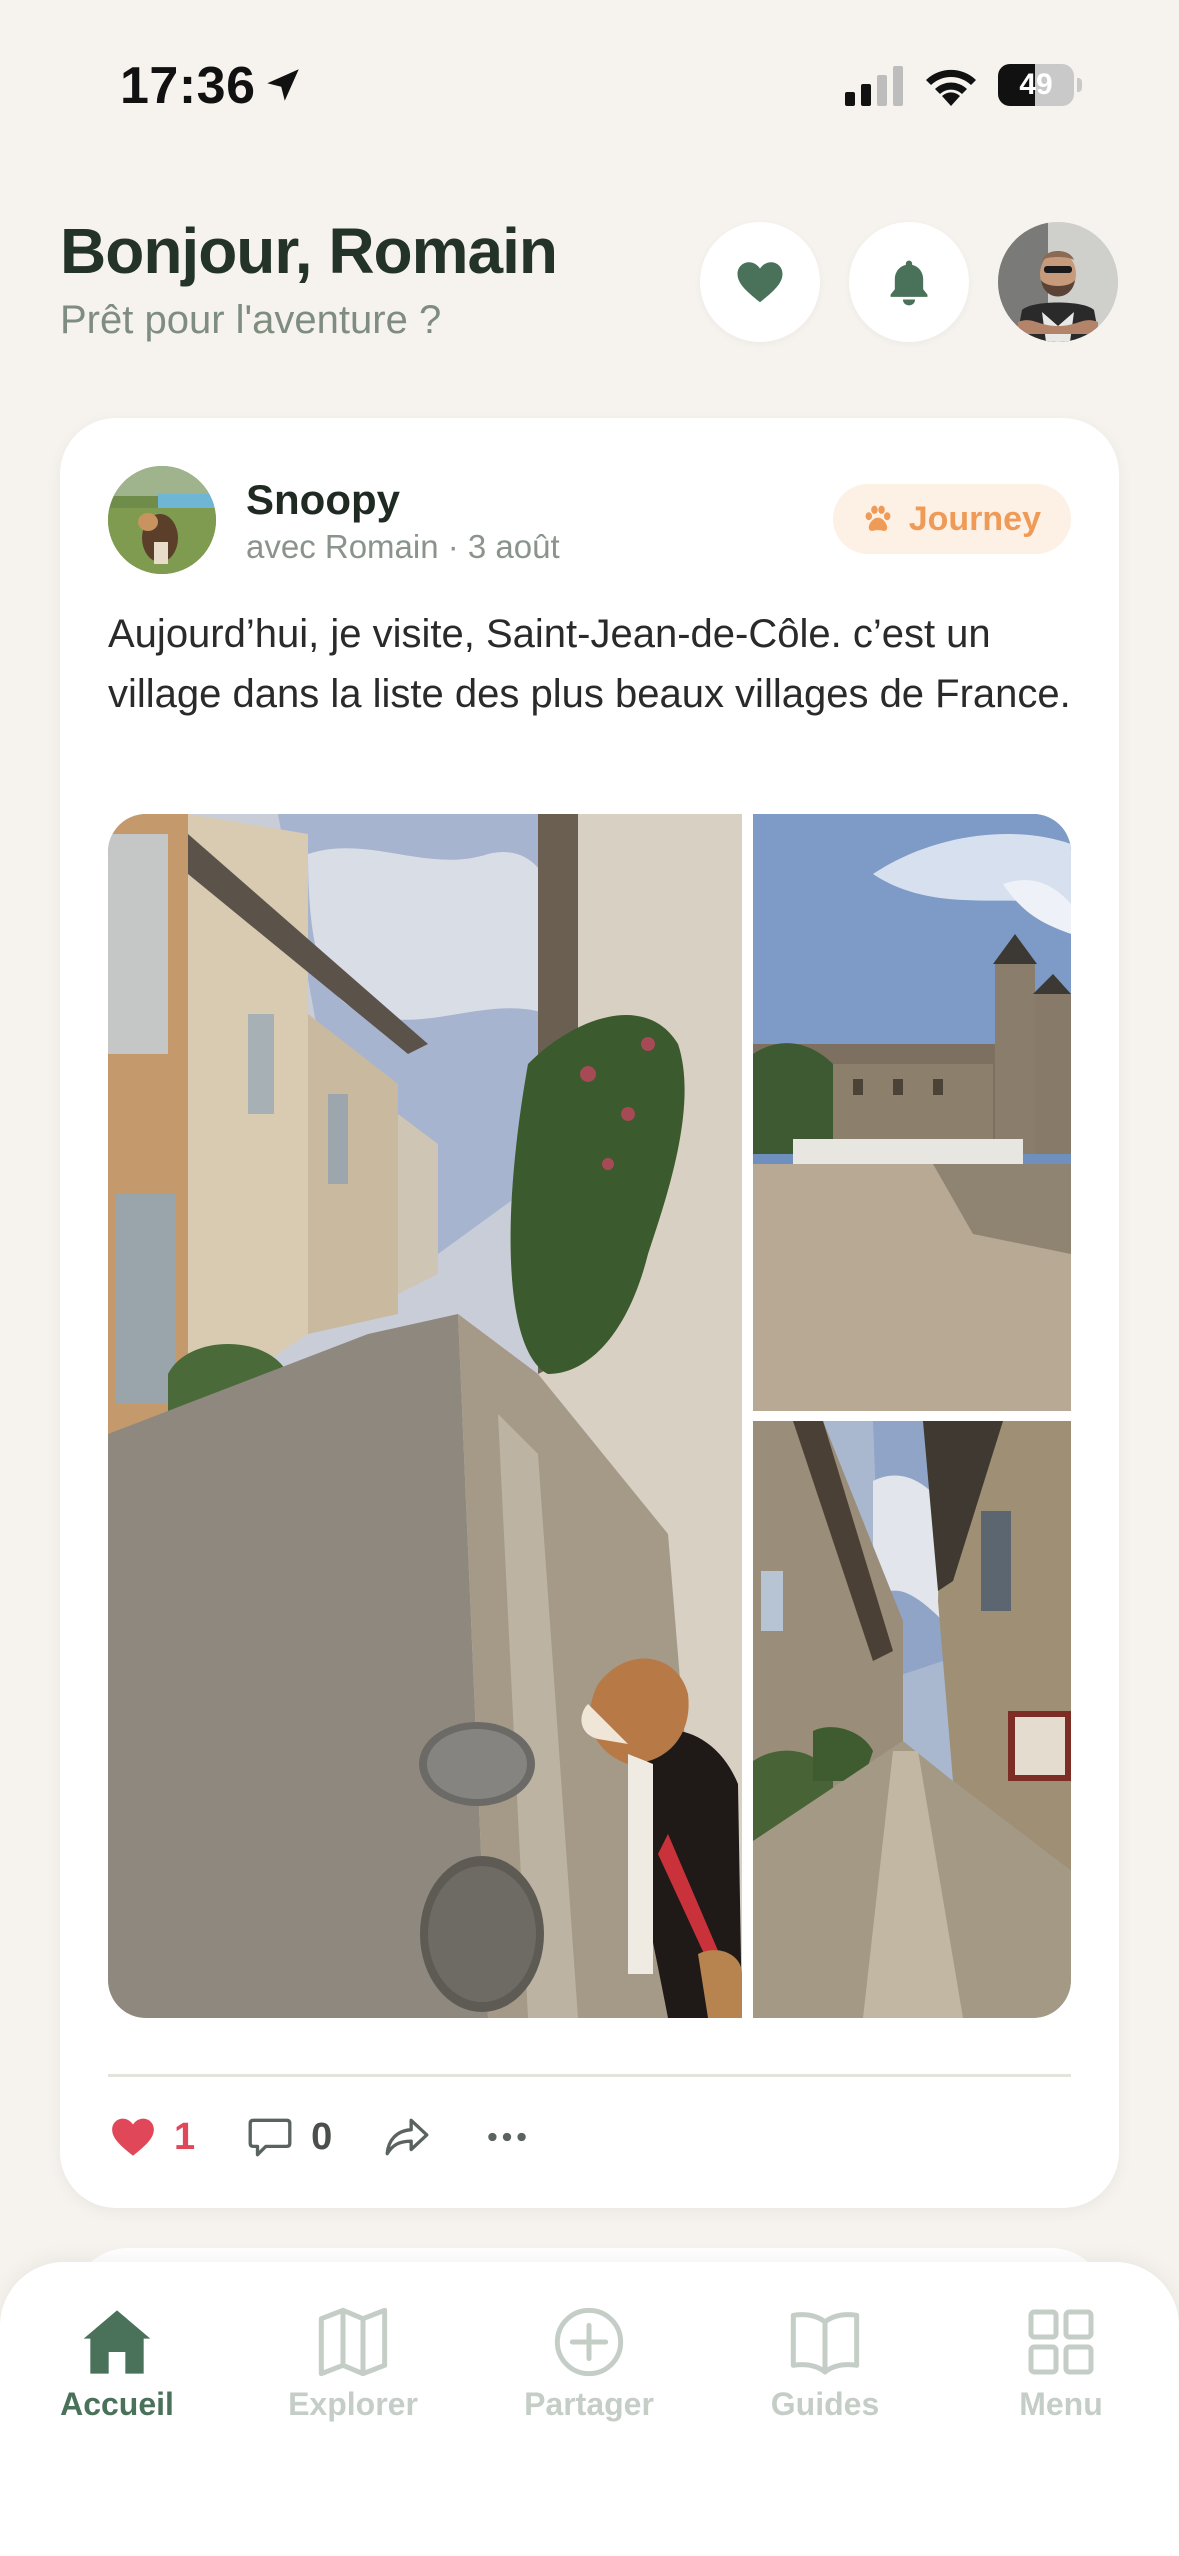 This screenshot has height=2556, width=1179. What do you see at coordinates (270, 2137) in the screenshot?
I see `comment-icon` at bounding box center [270, 2137].